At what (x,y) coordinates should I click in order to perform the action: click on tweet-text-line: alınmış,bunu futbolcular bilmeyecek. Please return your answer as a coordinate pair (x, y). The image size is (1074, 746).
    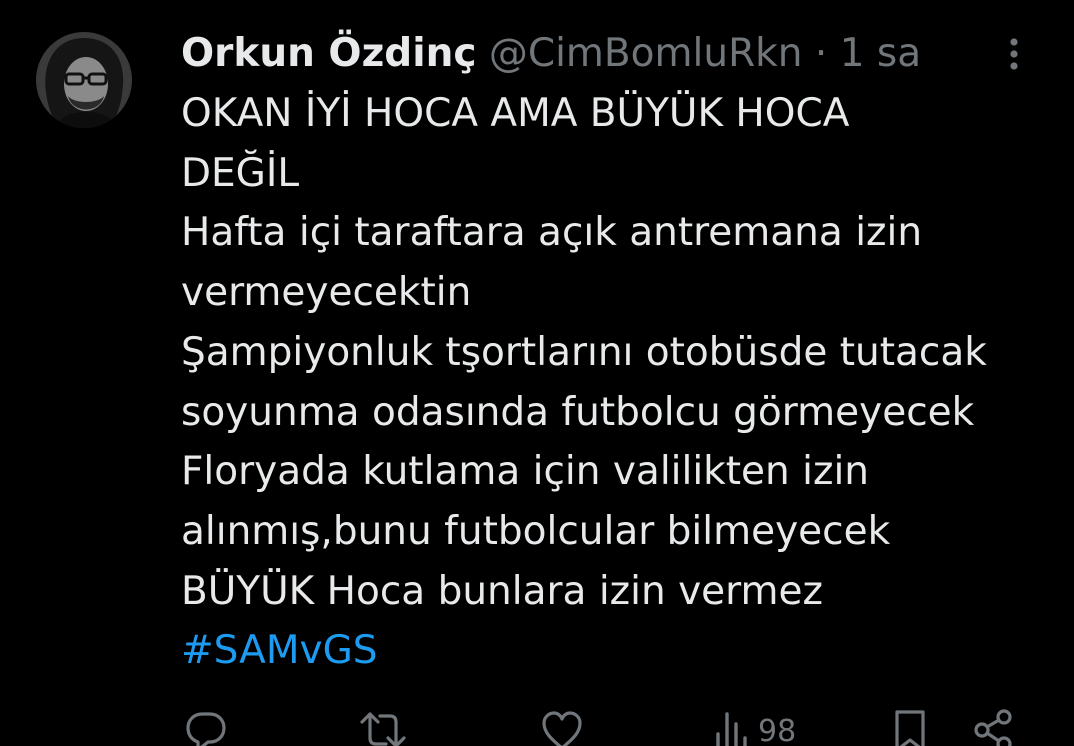
    Looking at the image, I should click on (536, 531).